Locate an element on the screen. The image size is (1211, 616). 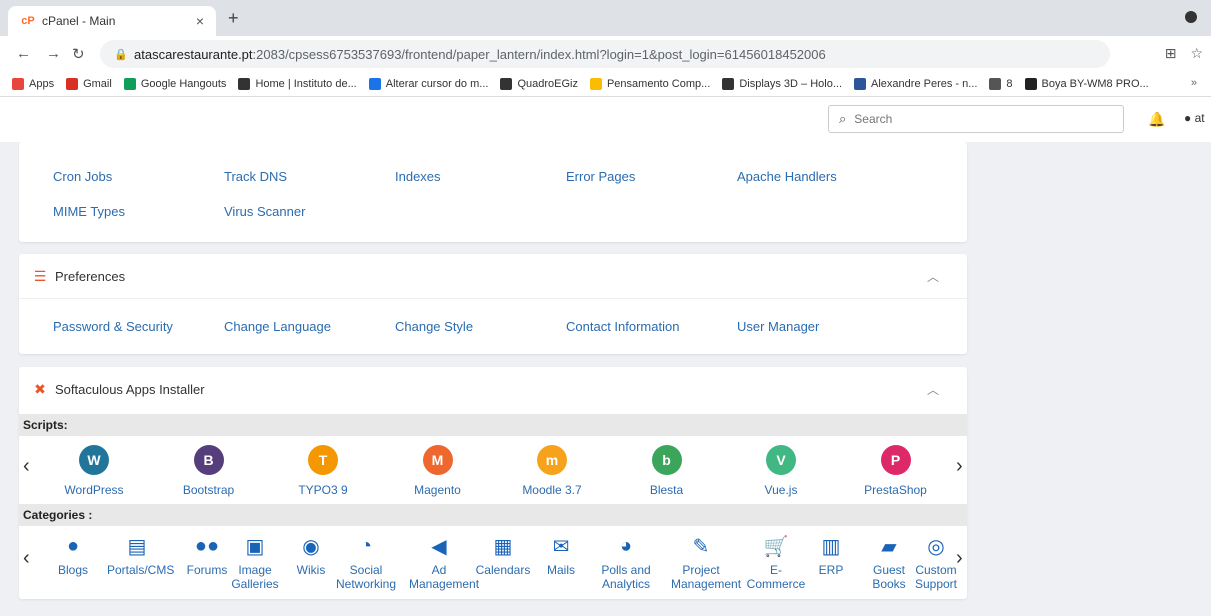
advanced-link: MIME Types is located at coordinates (138, 211).